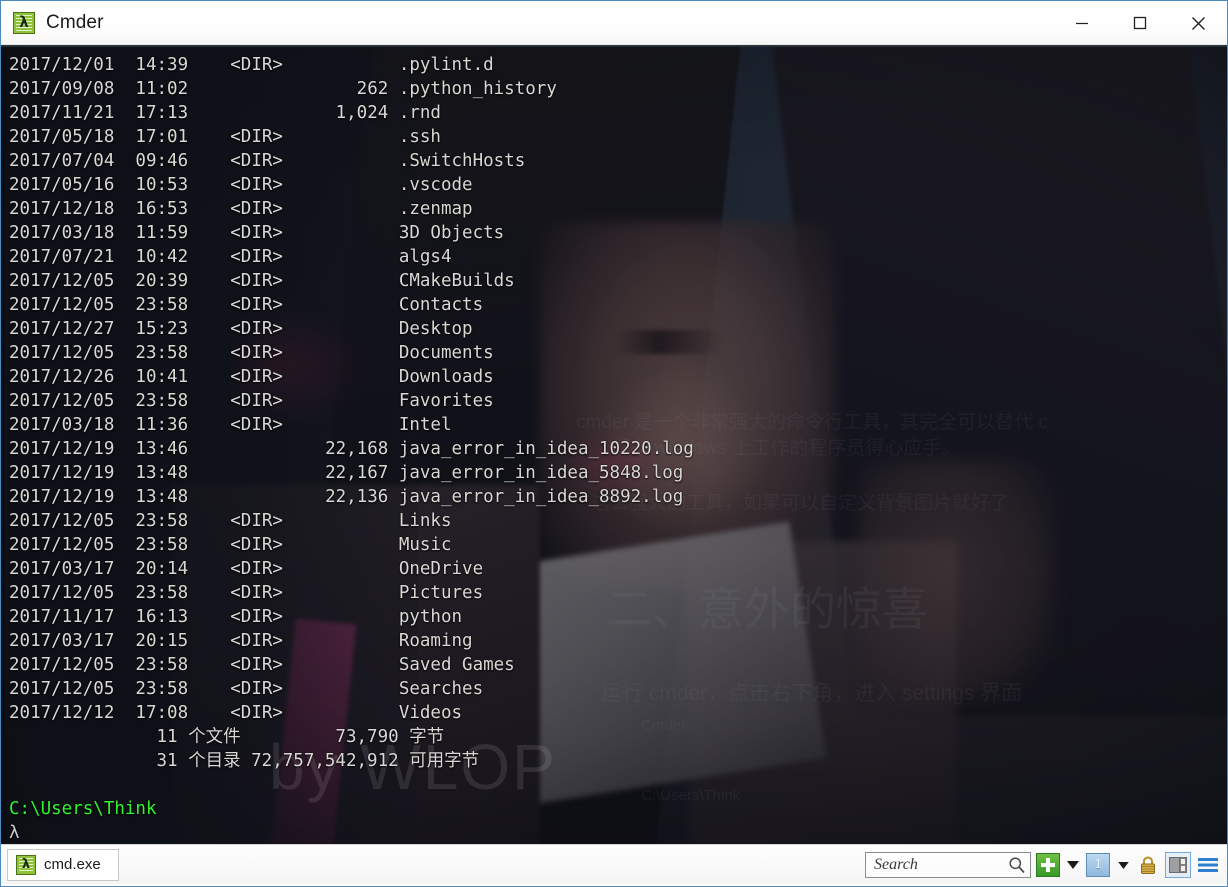  Describe the element at coordinates (75, 22) in the screenshot. I see `window-title: Cmder` at that location.